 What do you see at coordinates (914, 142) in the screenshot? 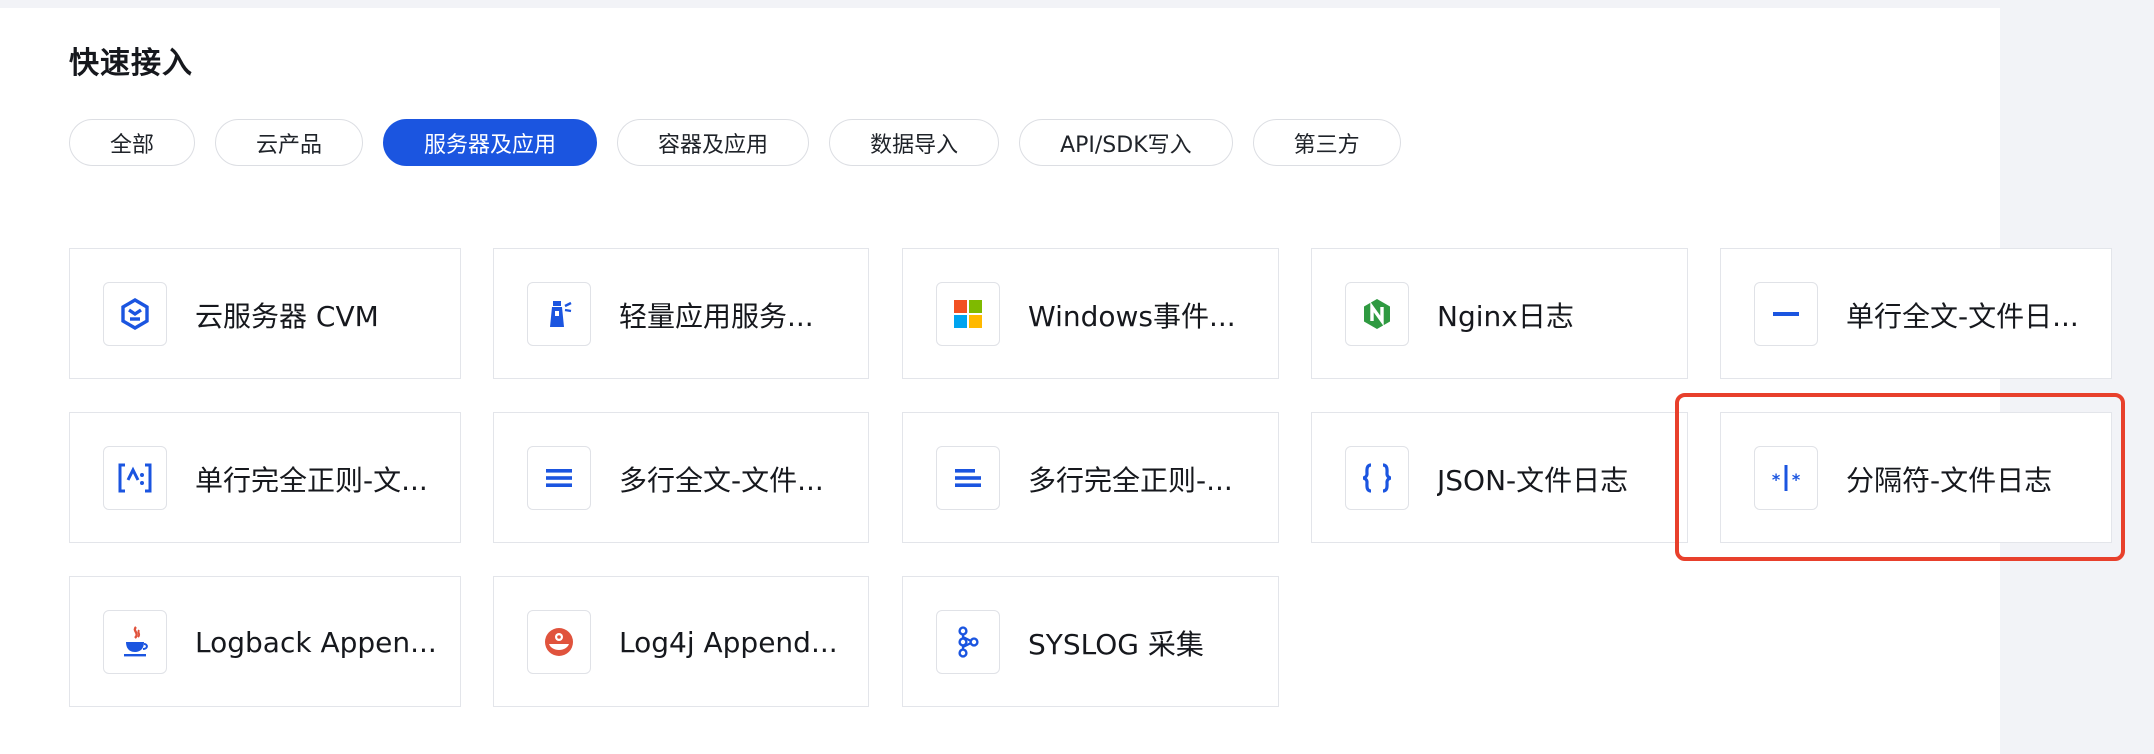
I see `filter-data-import: 数据导入` at bounding box center [914, 142].